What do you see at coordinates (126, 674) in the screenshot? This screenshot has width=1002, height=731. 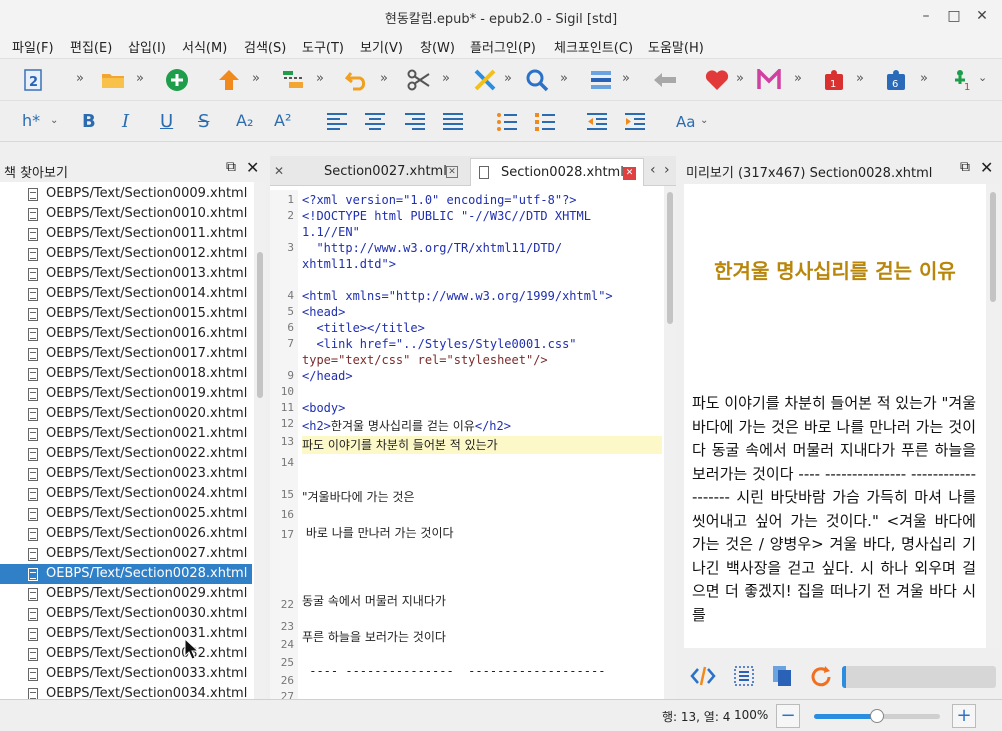 I see `tree-item: OEBPS/Text/Section0033.xhtml` at bounding box center [126, 674].